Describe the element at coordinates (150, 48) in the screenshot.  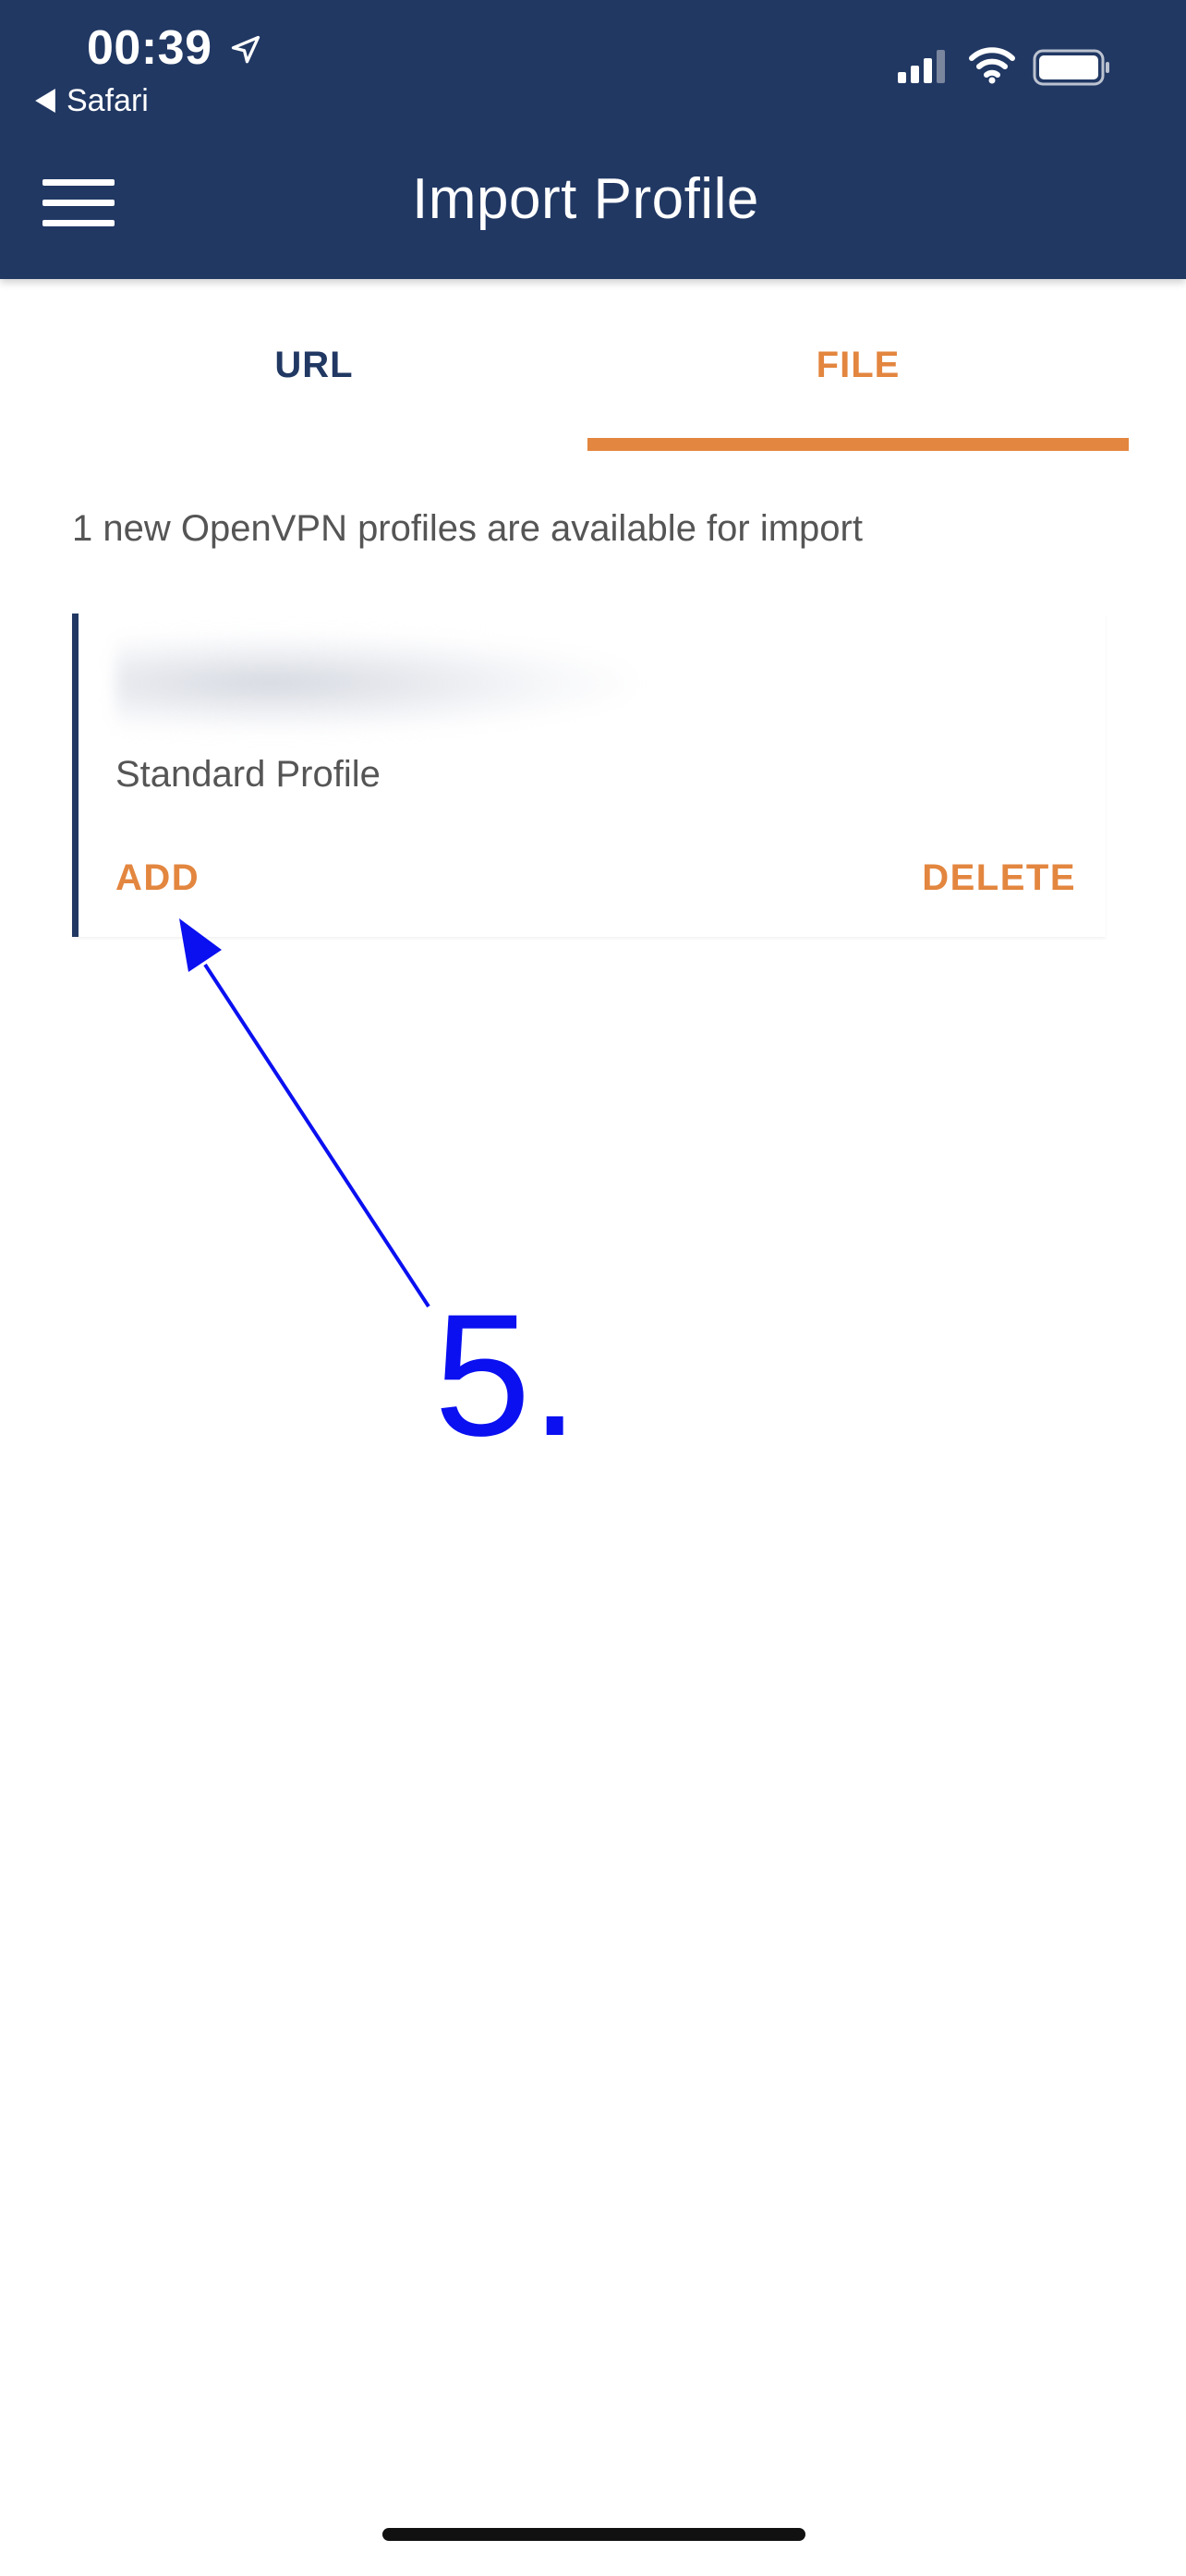
I see `status-time: 00:39` at that location.